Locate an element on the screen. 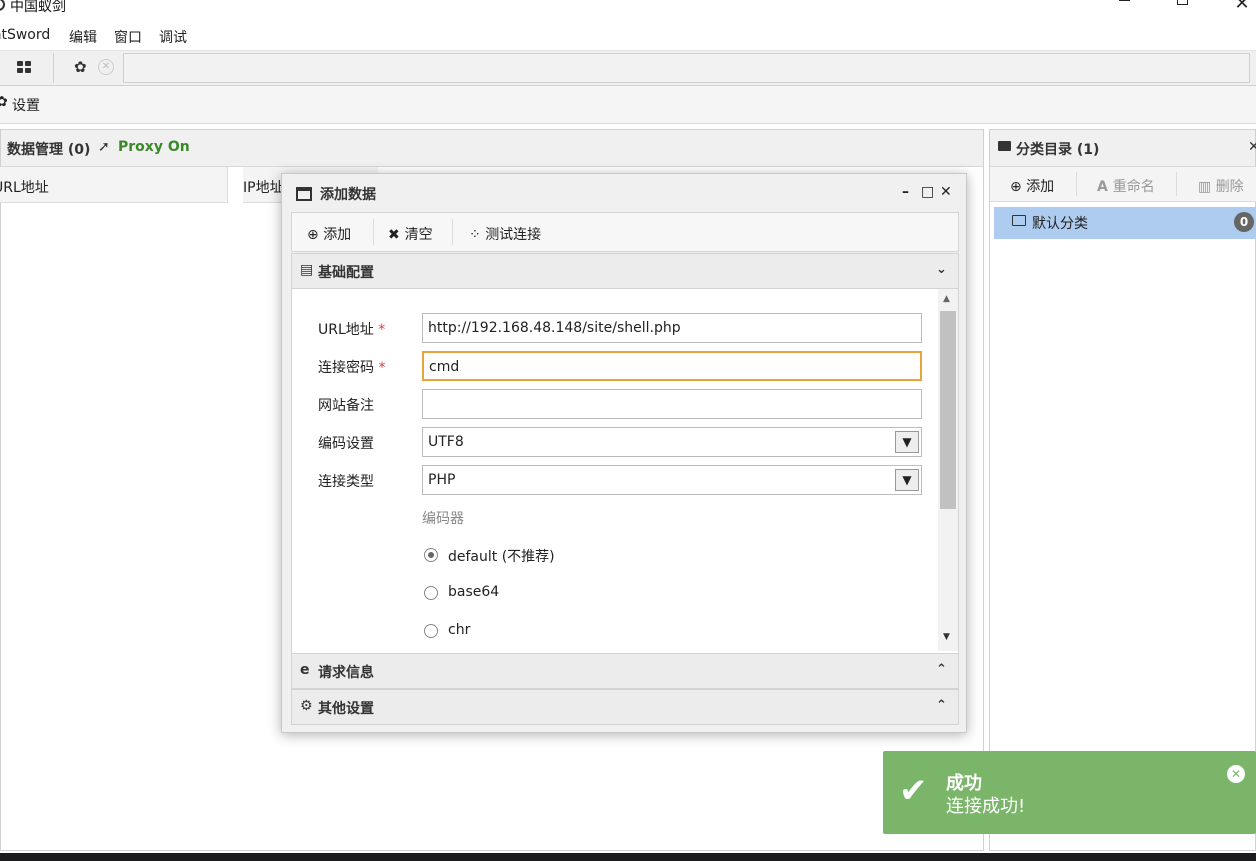 This screenshot has height=861, width=1256. encoding-label: 编码设置 is located at coordinates (346, 444).